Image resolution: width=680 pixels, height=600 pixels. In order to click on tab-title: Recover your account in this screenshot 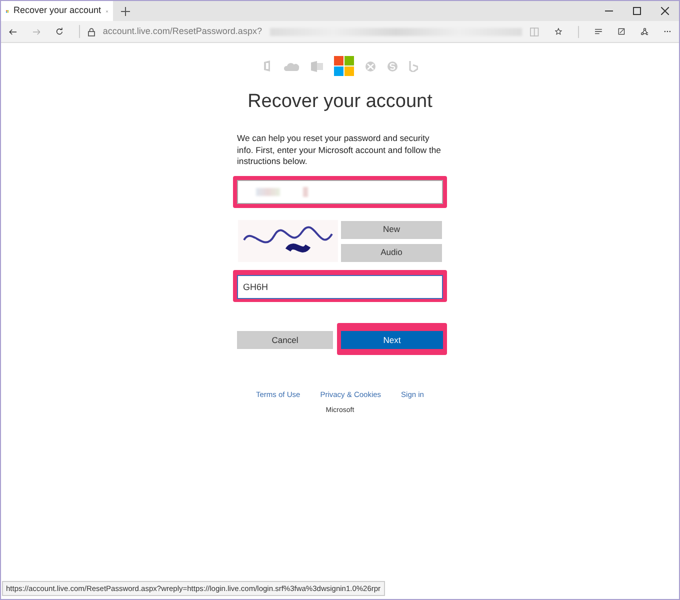, I will do `click(58, 11)`.